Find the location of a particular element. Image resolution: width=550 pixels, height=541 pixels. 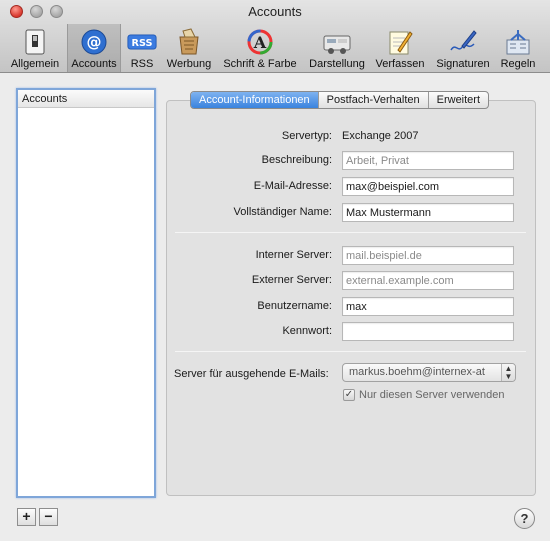

external-server-label: Externer Server: is located at coordinates (291, 280).